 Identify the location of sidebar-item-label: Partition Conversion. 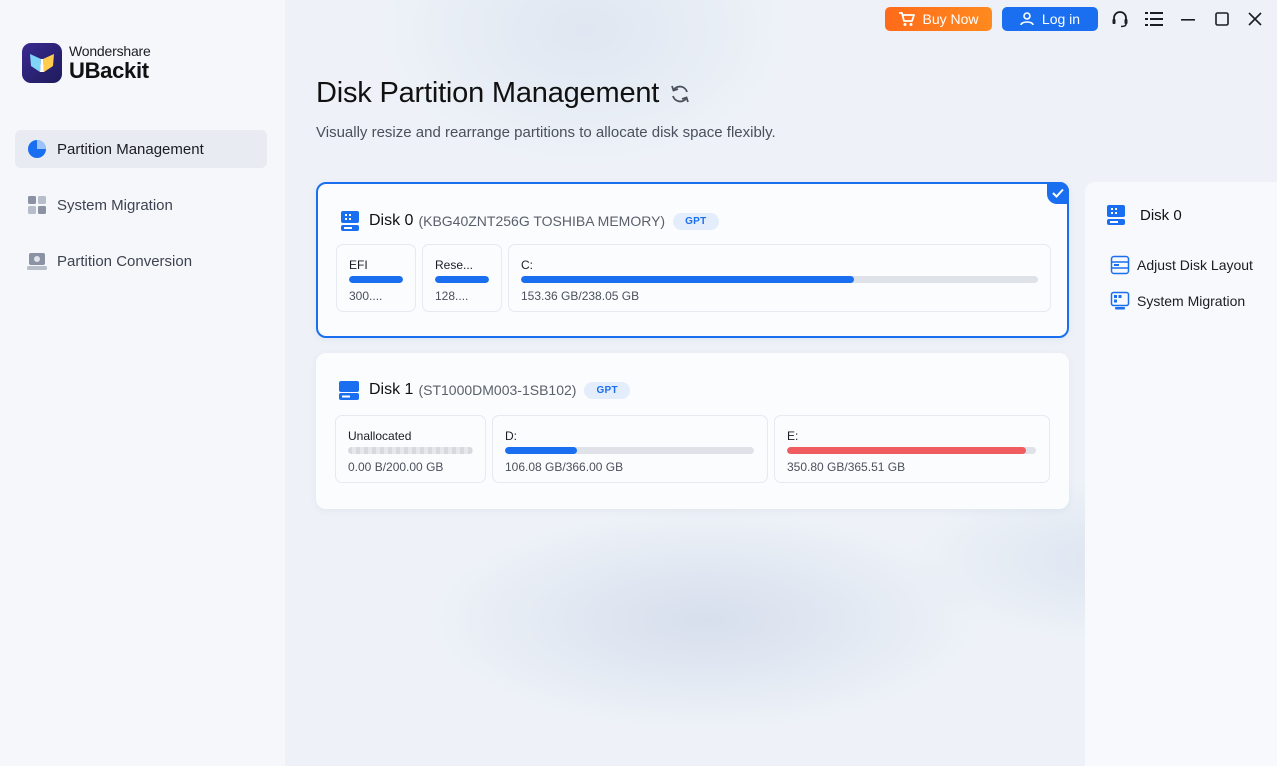
(125, 261).